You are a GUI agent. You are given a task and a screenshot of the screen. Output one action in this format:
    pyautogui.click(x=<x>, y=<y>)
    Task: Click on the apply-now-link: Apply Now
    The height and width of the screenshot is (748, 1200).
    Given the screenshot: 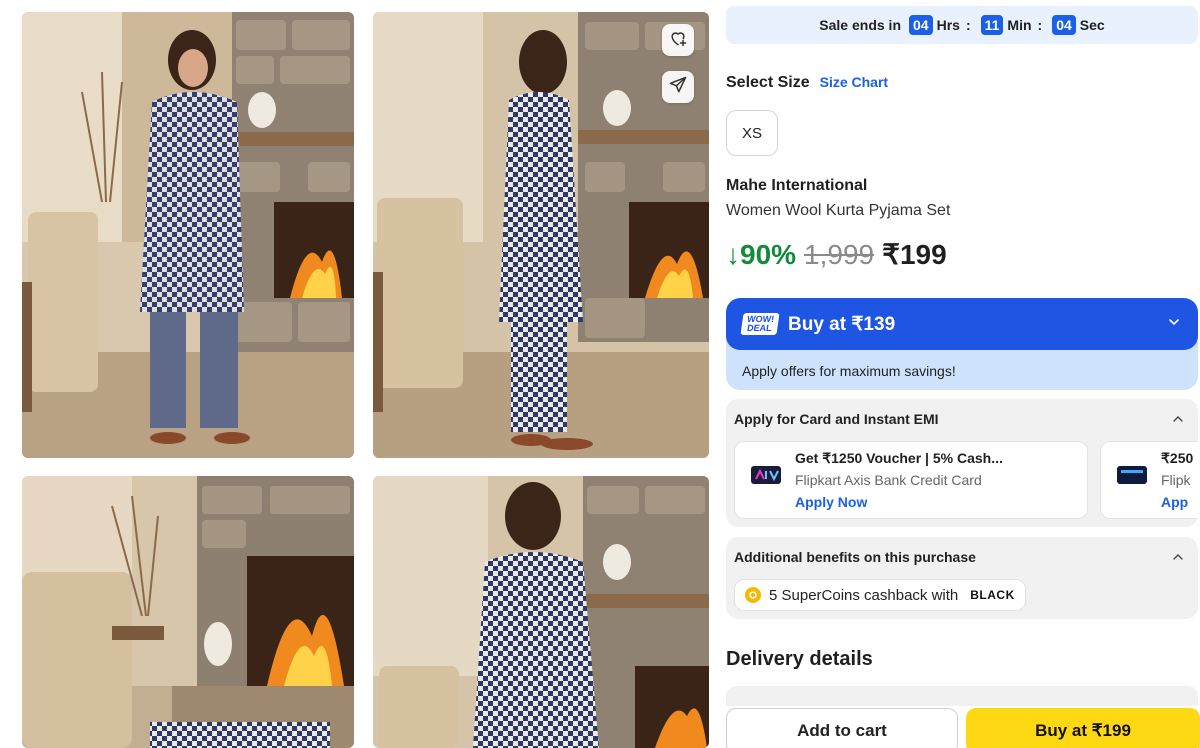 What is the action you would take?
    pyautogui.click(x=831, y=502)
    